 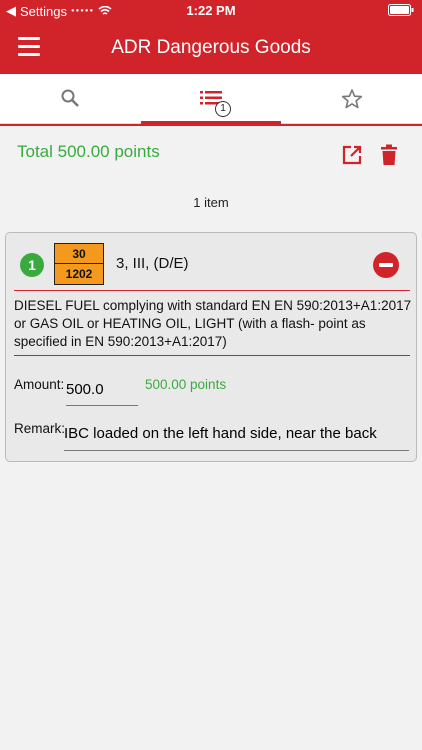 What do you see at coordinates (32, 265) in the screenshot?
I see `item-index-badge: 1` at bounding box center [32, 265].